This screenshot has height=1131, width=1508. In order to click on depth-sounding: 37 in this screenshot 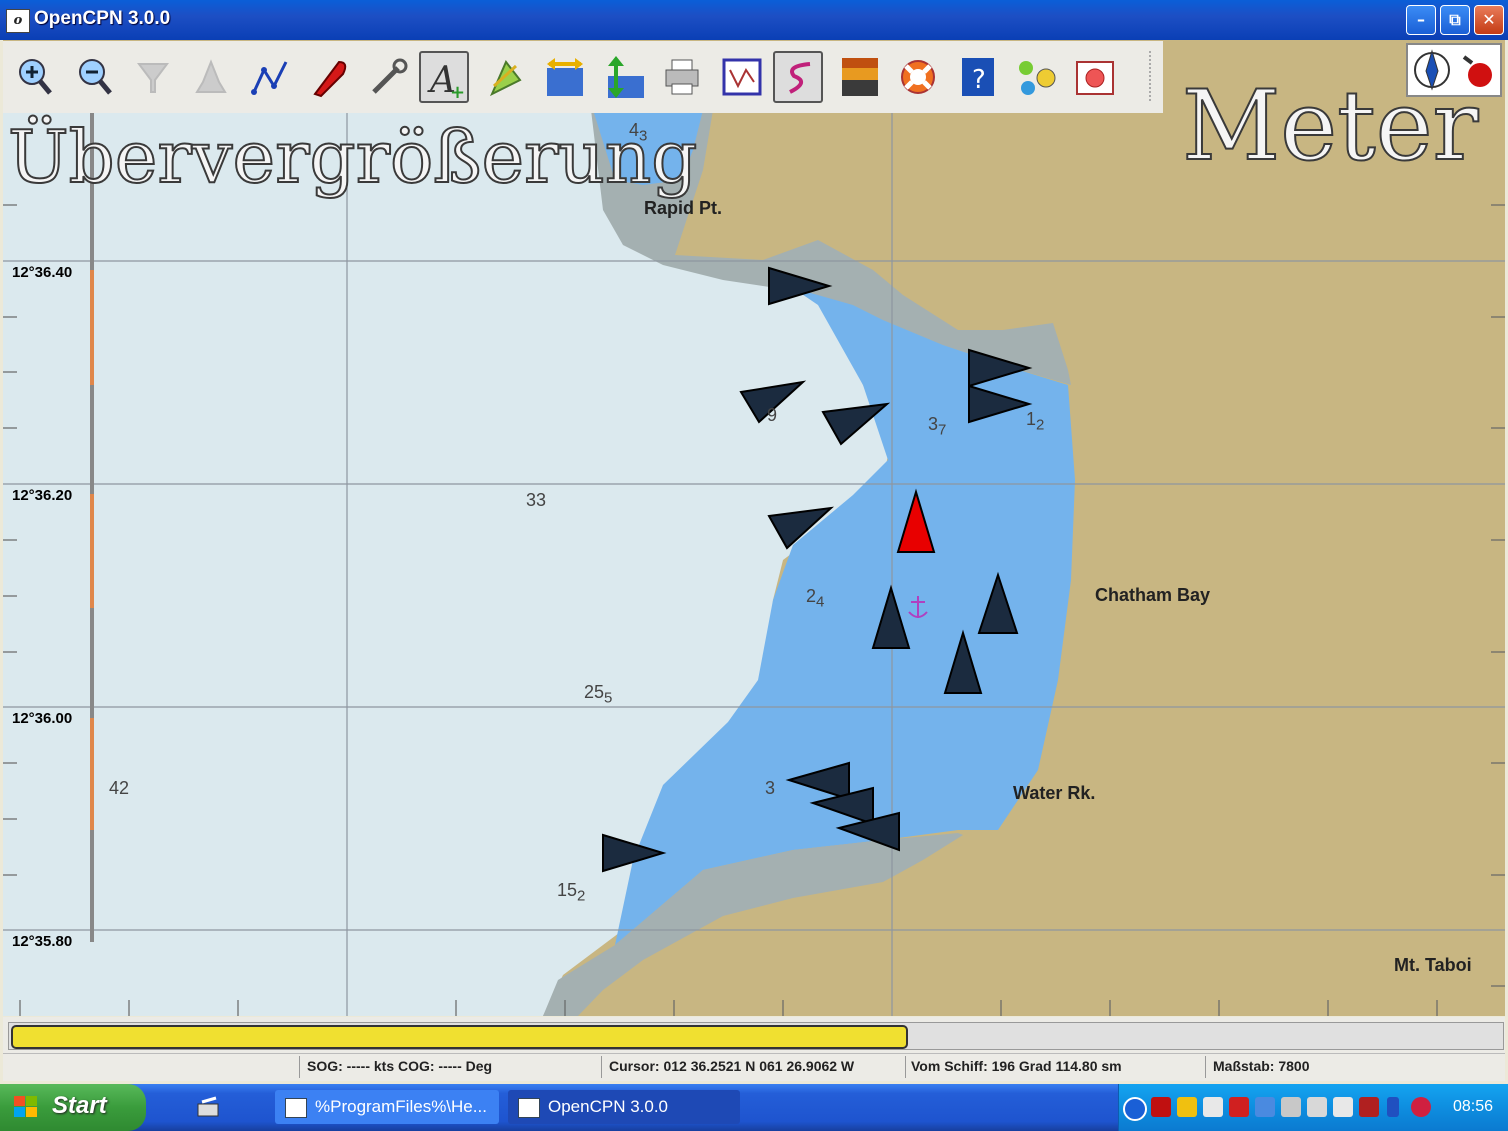, I will do `click(937, 426)`.